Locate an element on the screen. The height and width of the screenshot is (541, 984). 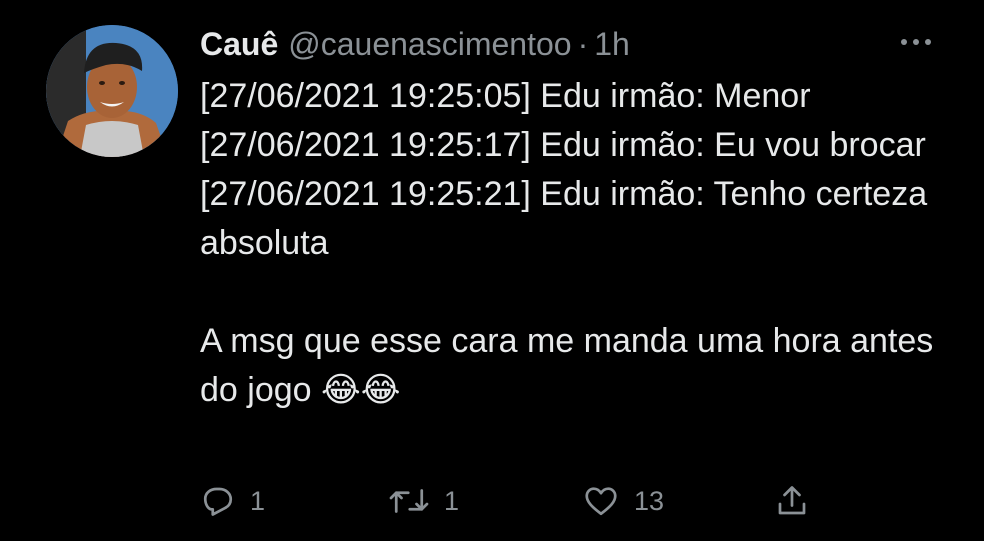
like-count: 13 is located at coordinates (649, 500).